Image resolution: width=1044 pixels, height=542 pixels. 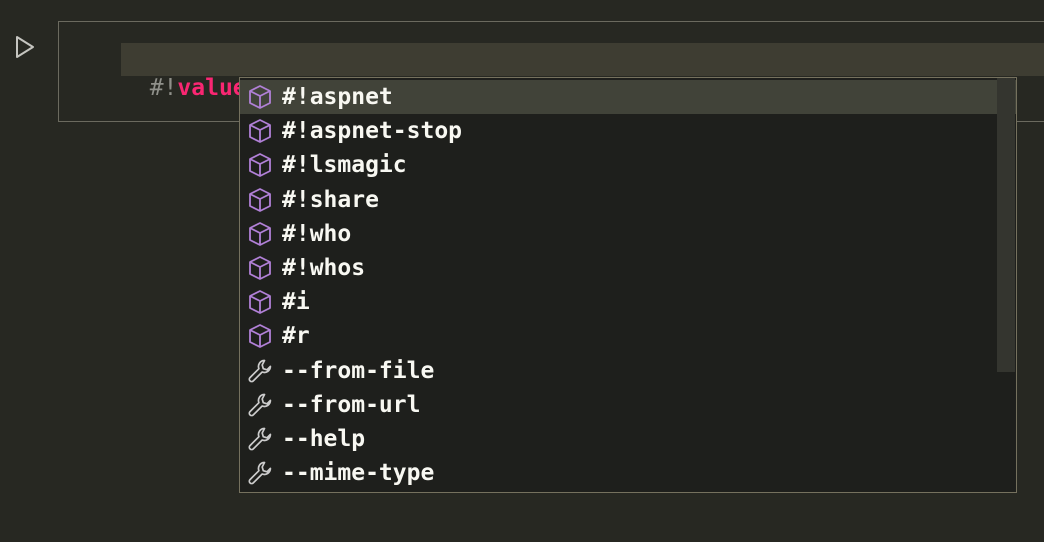 What do you see at coordinates (296, 336) in the screenshot?
I see `suggestion-label: #r` at bounding box center [296, 336].